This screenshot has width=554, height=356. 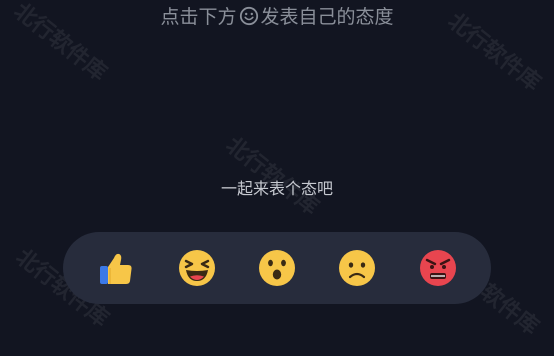 What do you see at coordinates (271, 176) in the screenshot?
I see `watermark: 北行软件库` at bounding box center [271, 176].